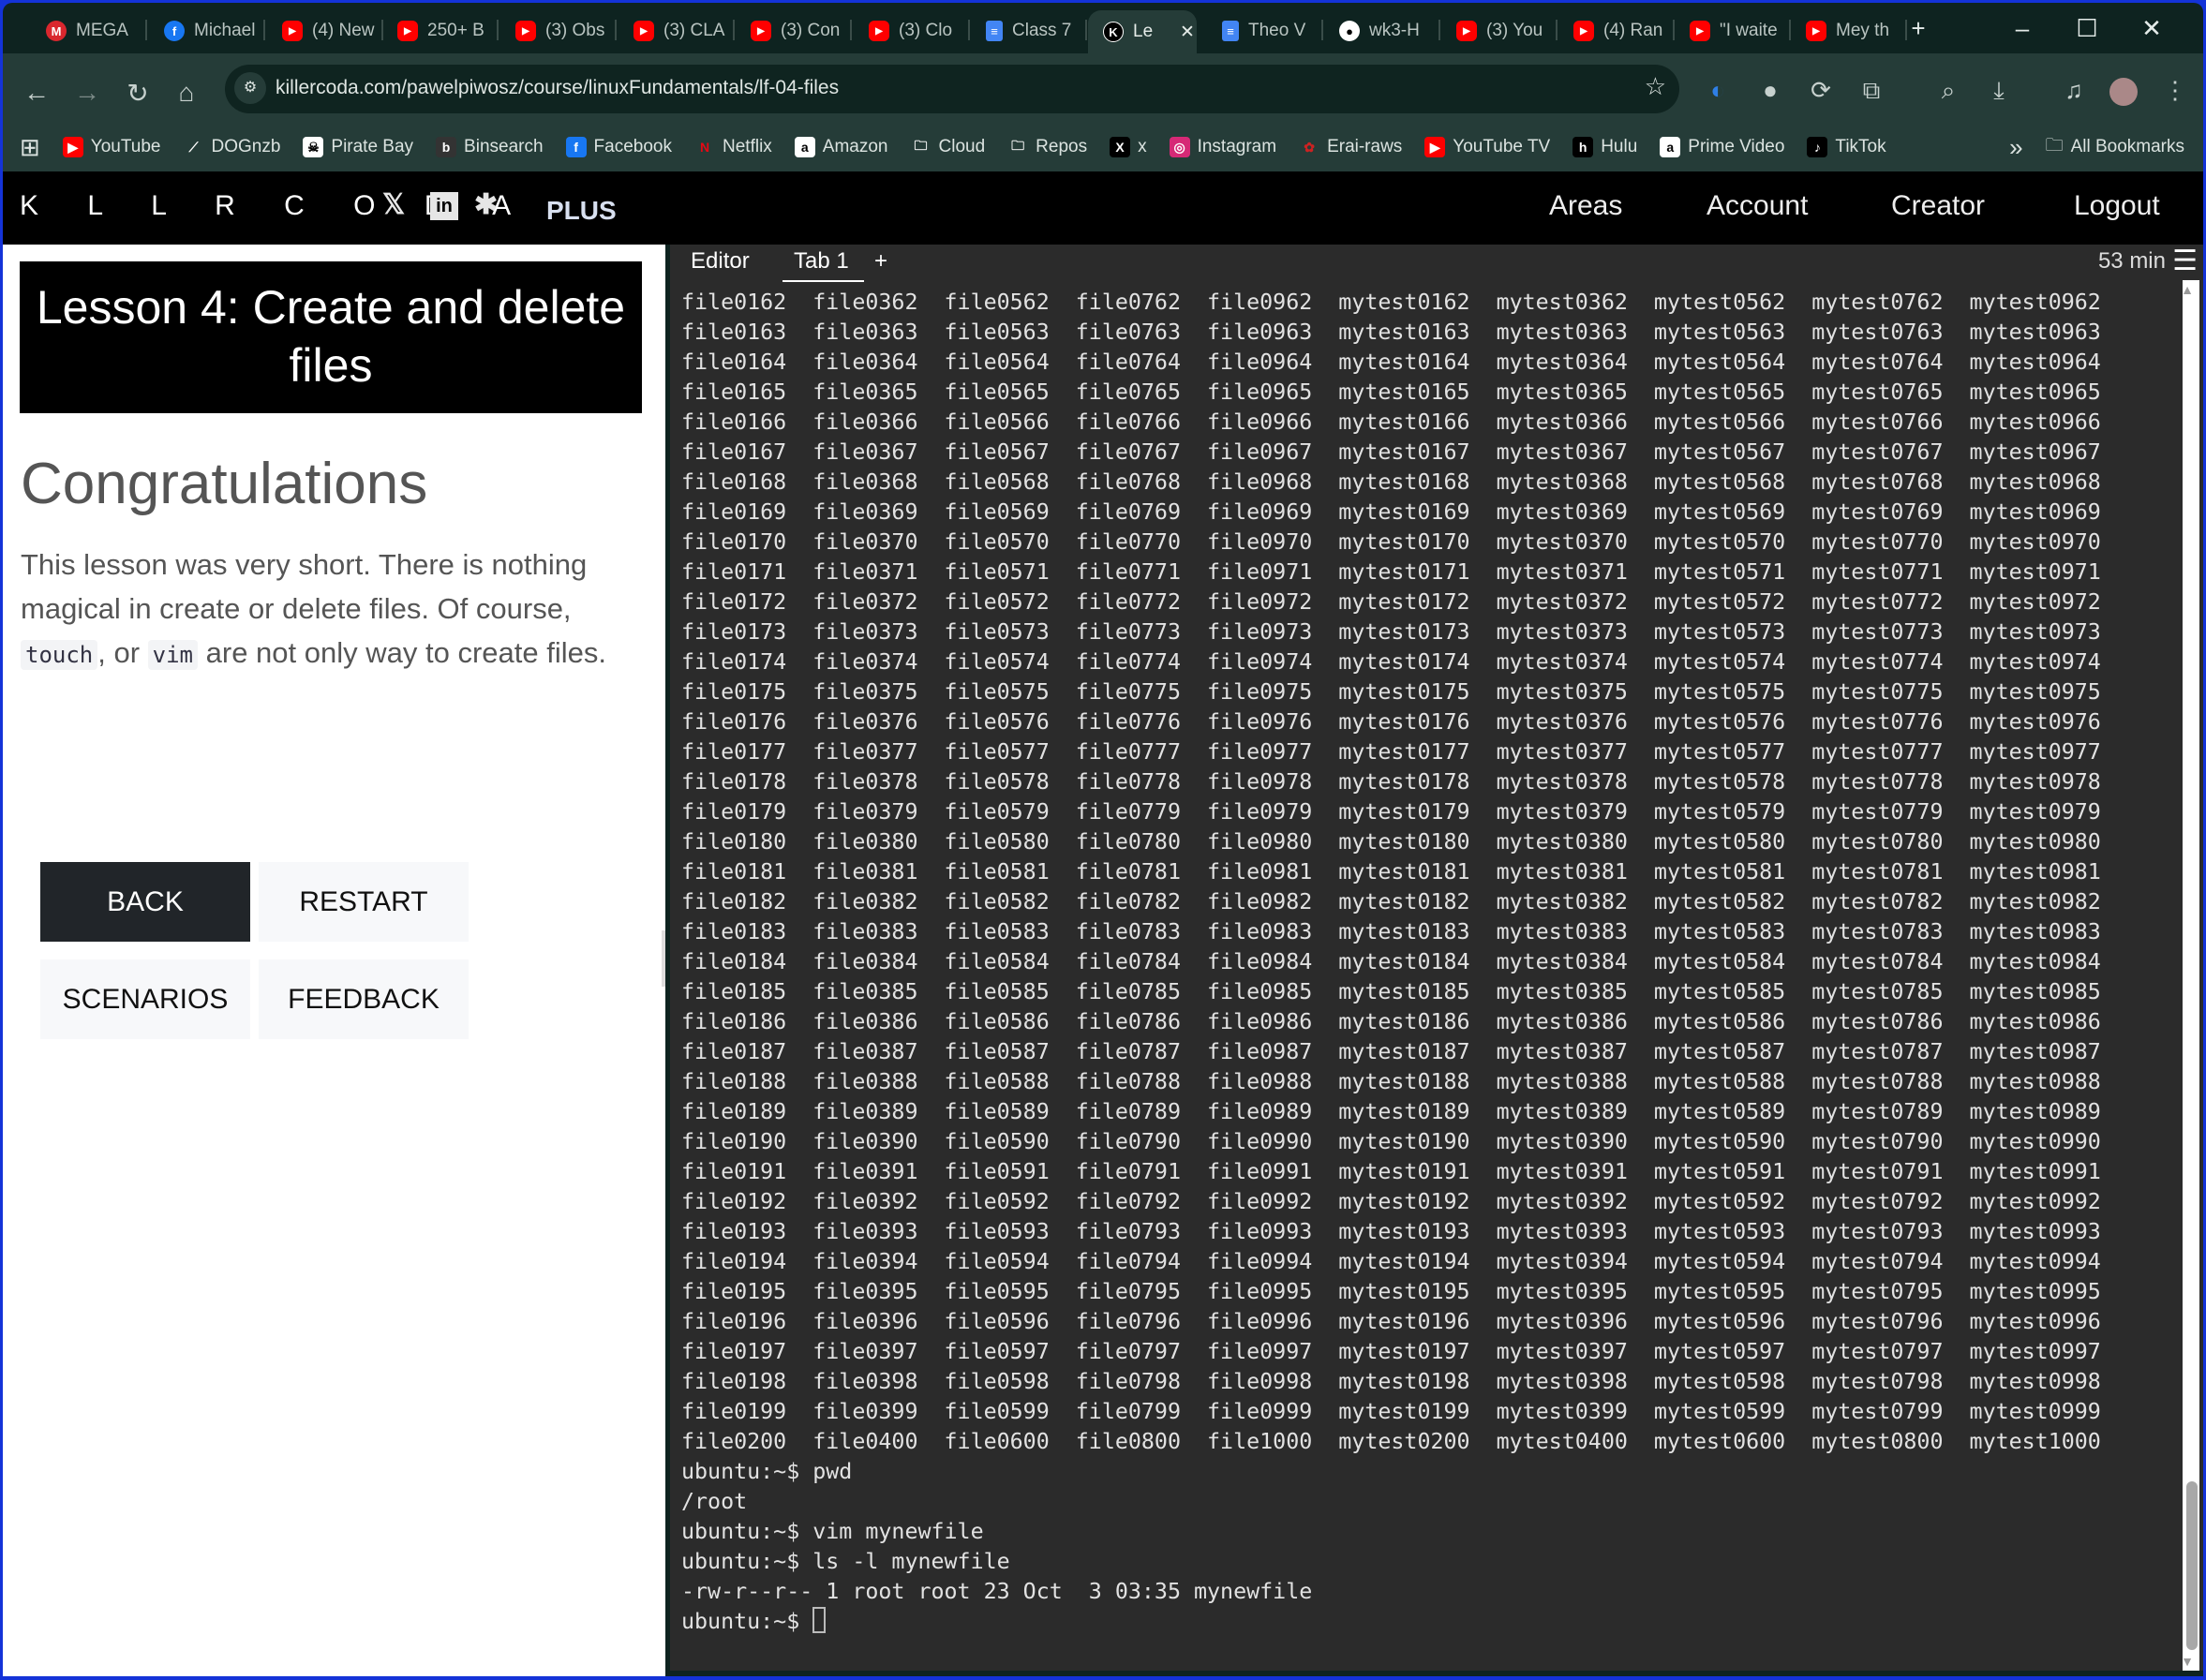  Describe the element at coordinates (250, 88) in the screenshot. I see `site-info-icon: ⚙` at that location.